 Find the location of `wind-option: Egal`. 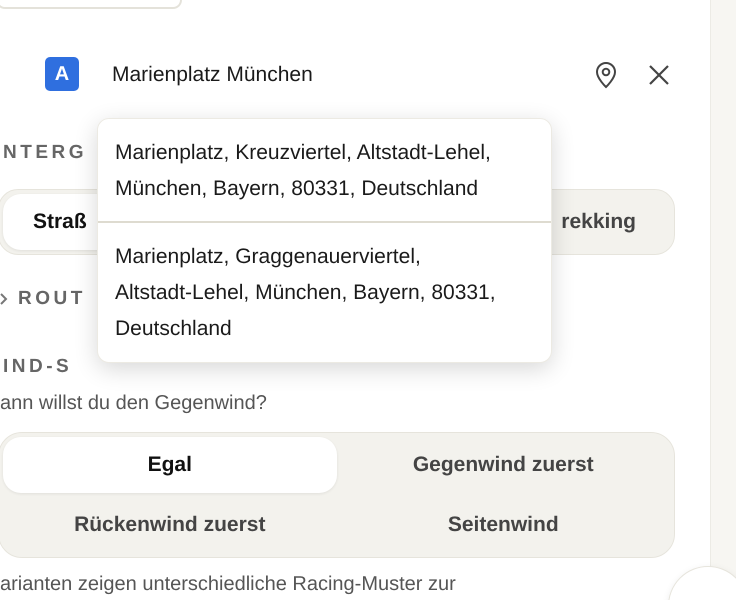

wind-option: Egal is located at coordinates (169, 464).